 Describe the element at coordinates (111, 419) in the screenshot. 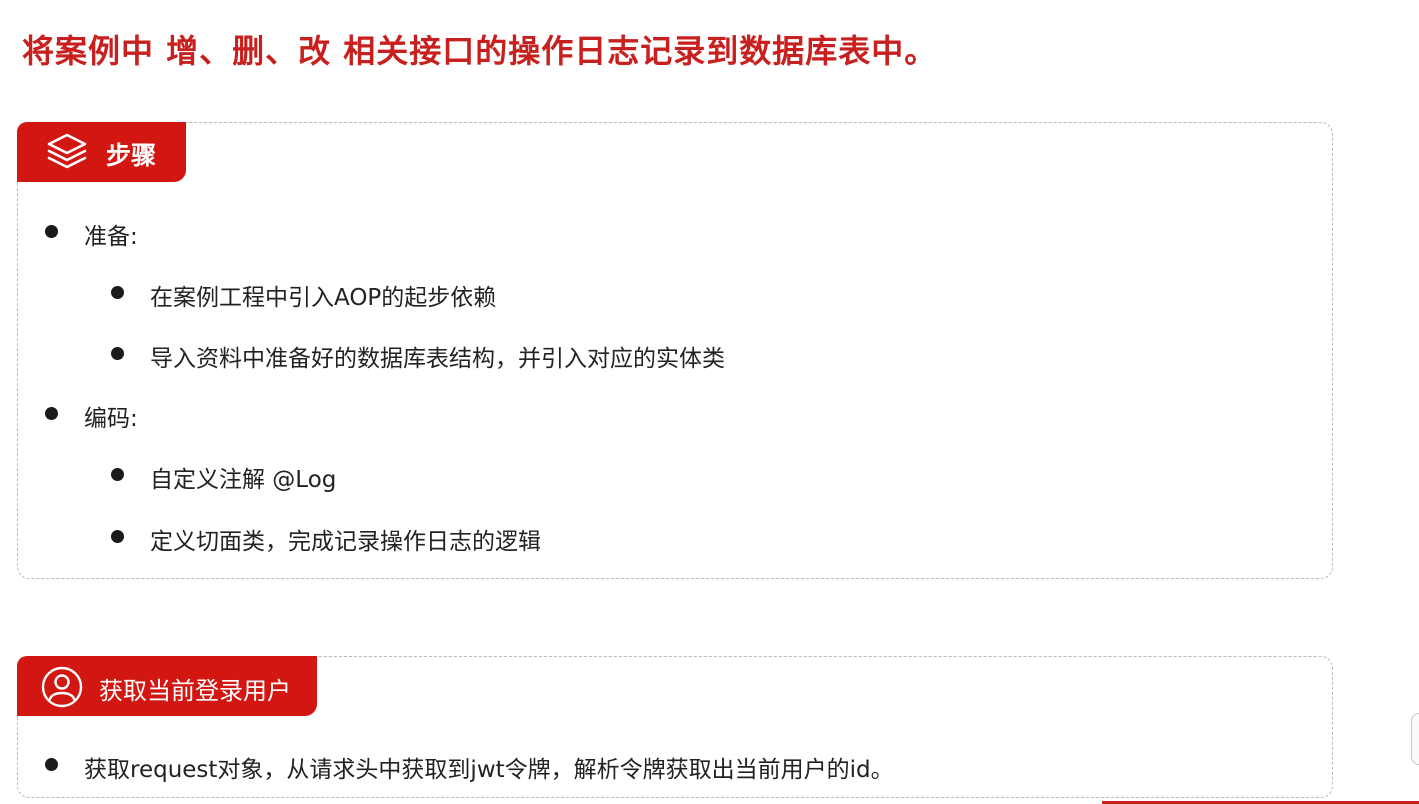

I see `list-item: 编码:` at that location.